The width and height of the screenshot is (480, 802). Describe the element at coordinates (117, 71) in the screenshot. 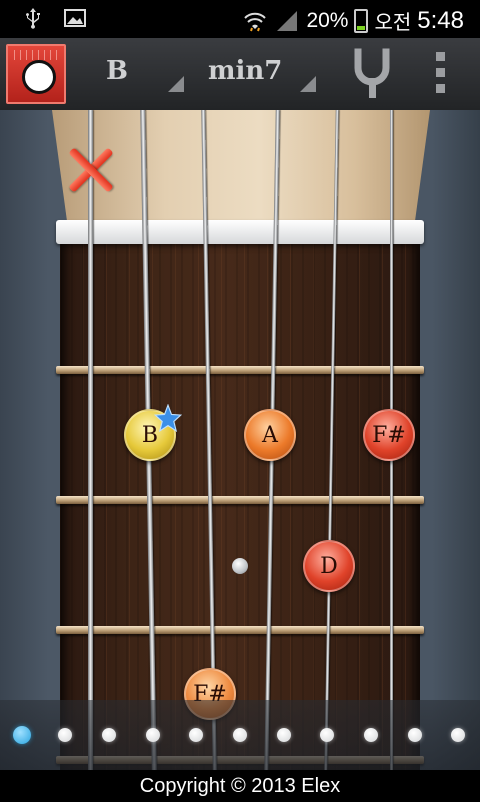

I see `key-selector: B` at that location.